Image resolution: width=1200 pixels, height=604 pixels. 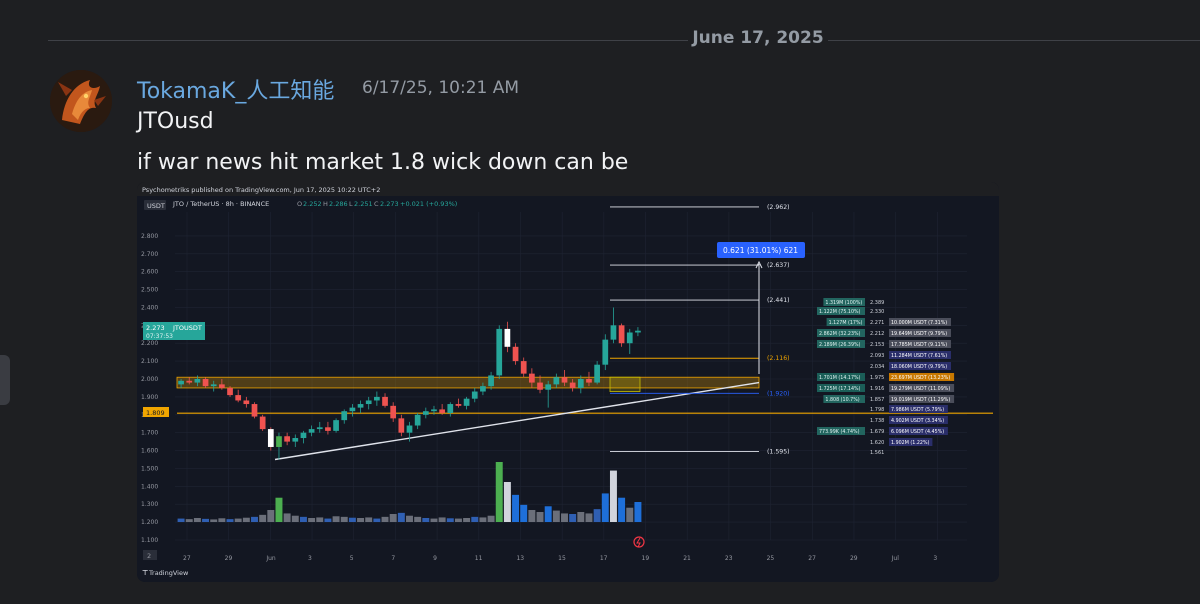 I want to click on price-tick: 1.600, so click(x=149, y=451).